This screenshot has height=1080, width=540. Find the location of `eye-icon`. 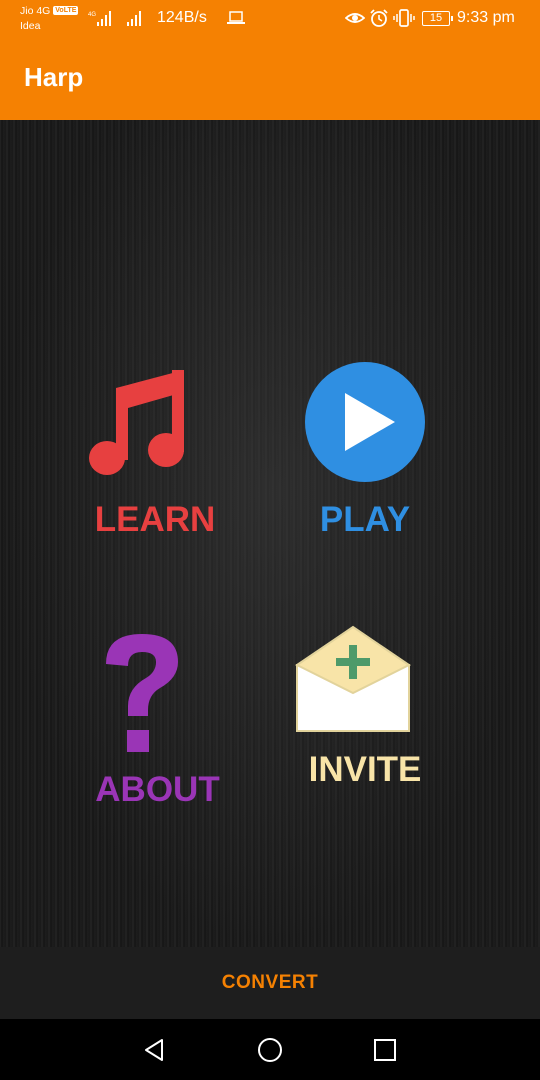

eye-icon is located at coordinates (355, 18).